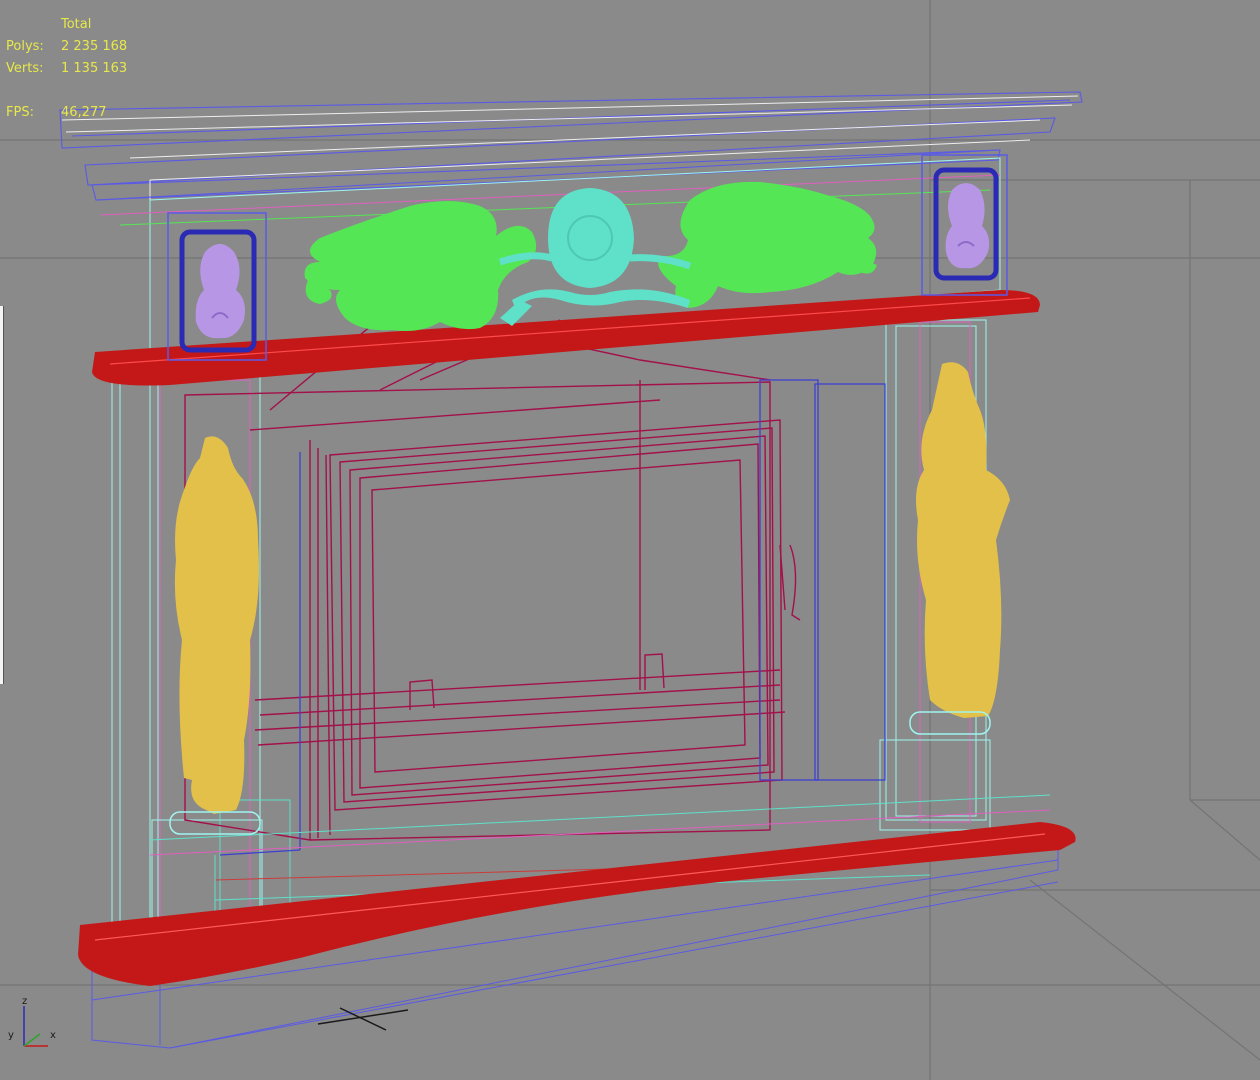  What do you see at coordinates (420, 266) in the screenshot?
I see `left-griffin-carving` at bounding box center [420, 266].